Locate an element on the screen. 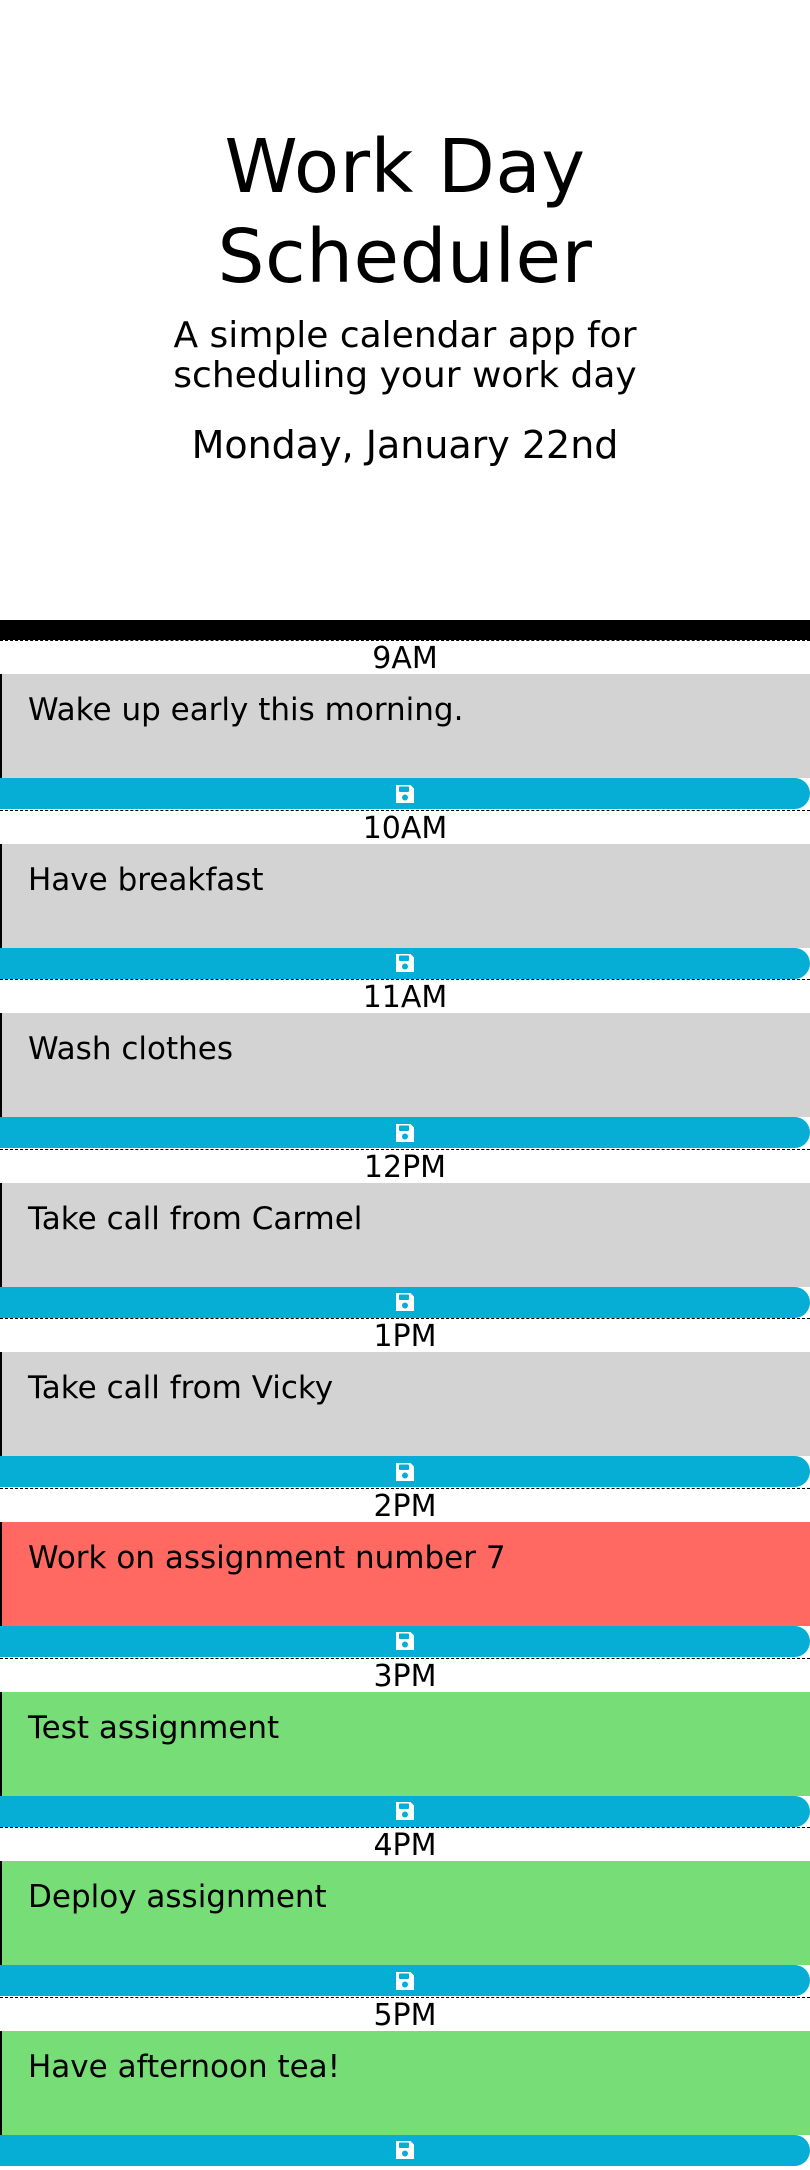 Image resolution: width=810 pixels, height=2170 pixels. event-description: Take call from Carmel is located at coordinates (405, 1234).